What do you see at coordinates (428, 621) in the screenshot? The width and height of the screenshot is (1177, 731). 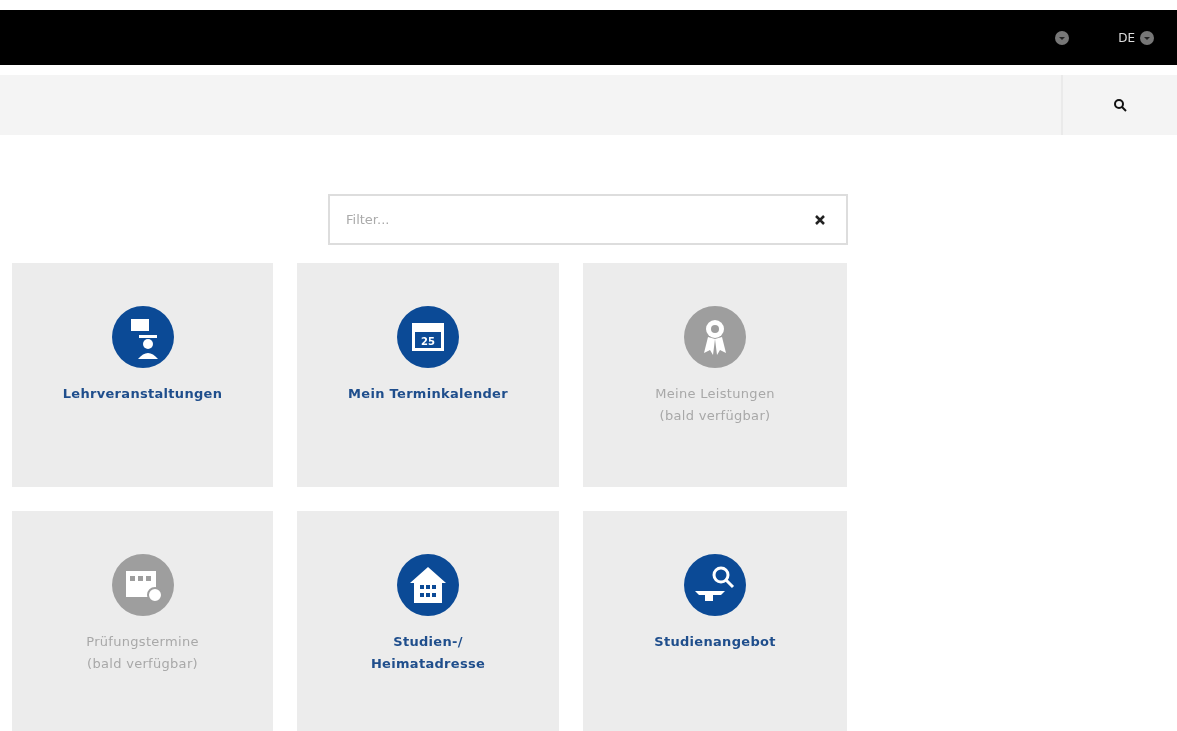 I see `tile: Studien-/ Heimatadresse` at bounding box center [428, 621].